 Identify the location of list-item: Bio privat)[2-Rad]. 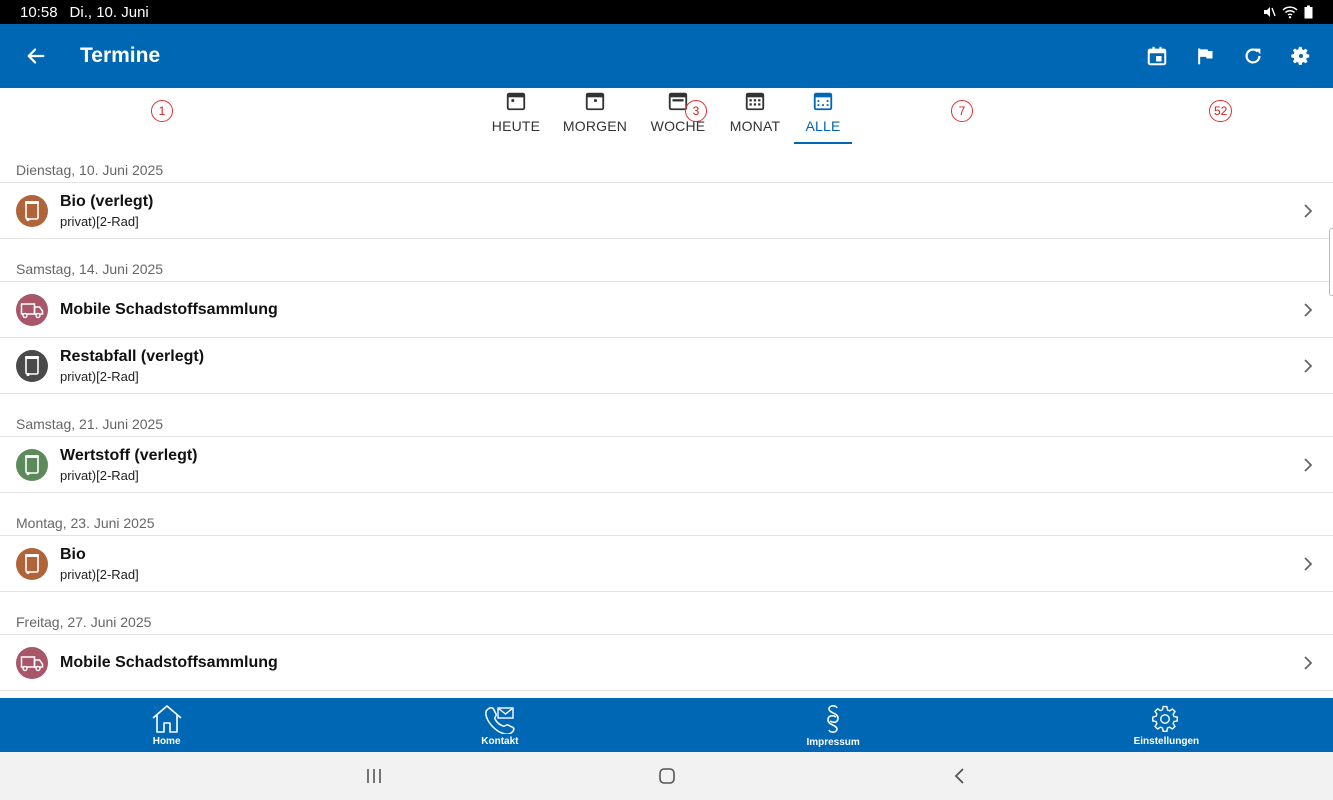
(666, 564).